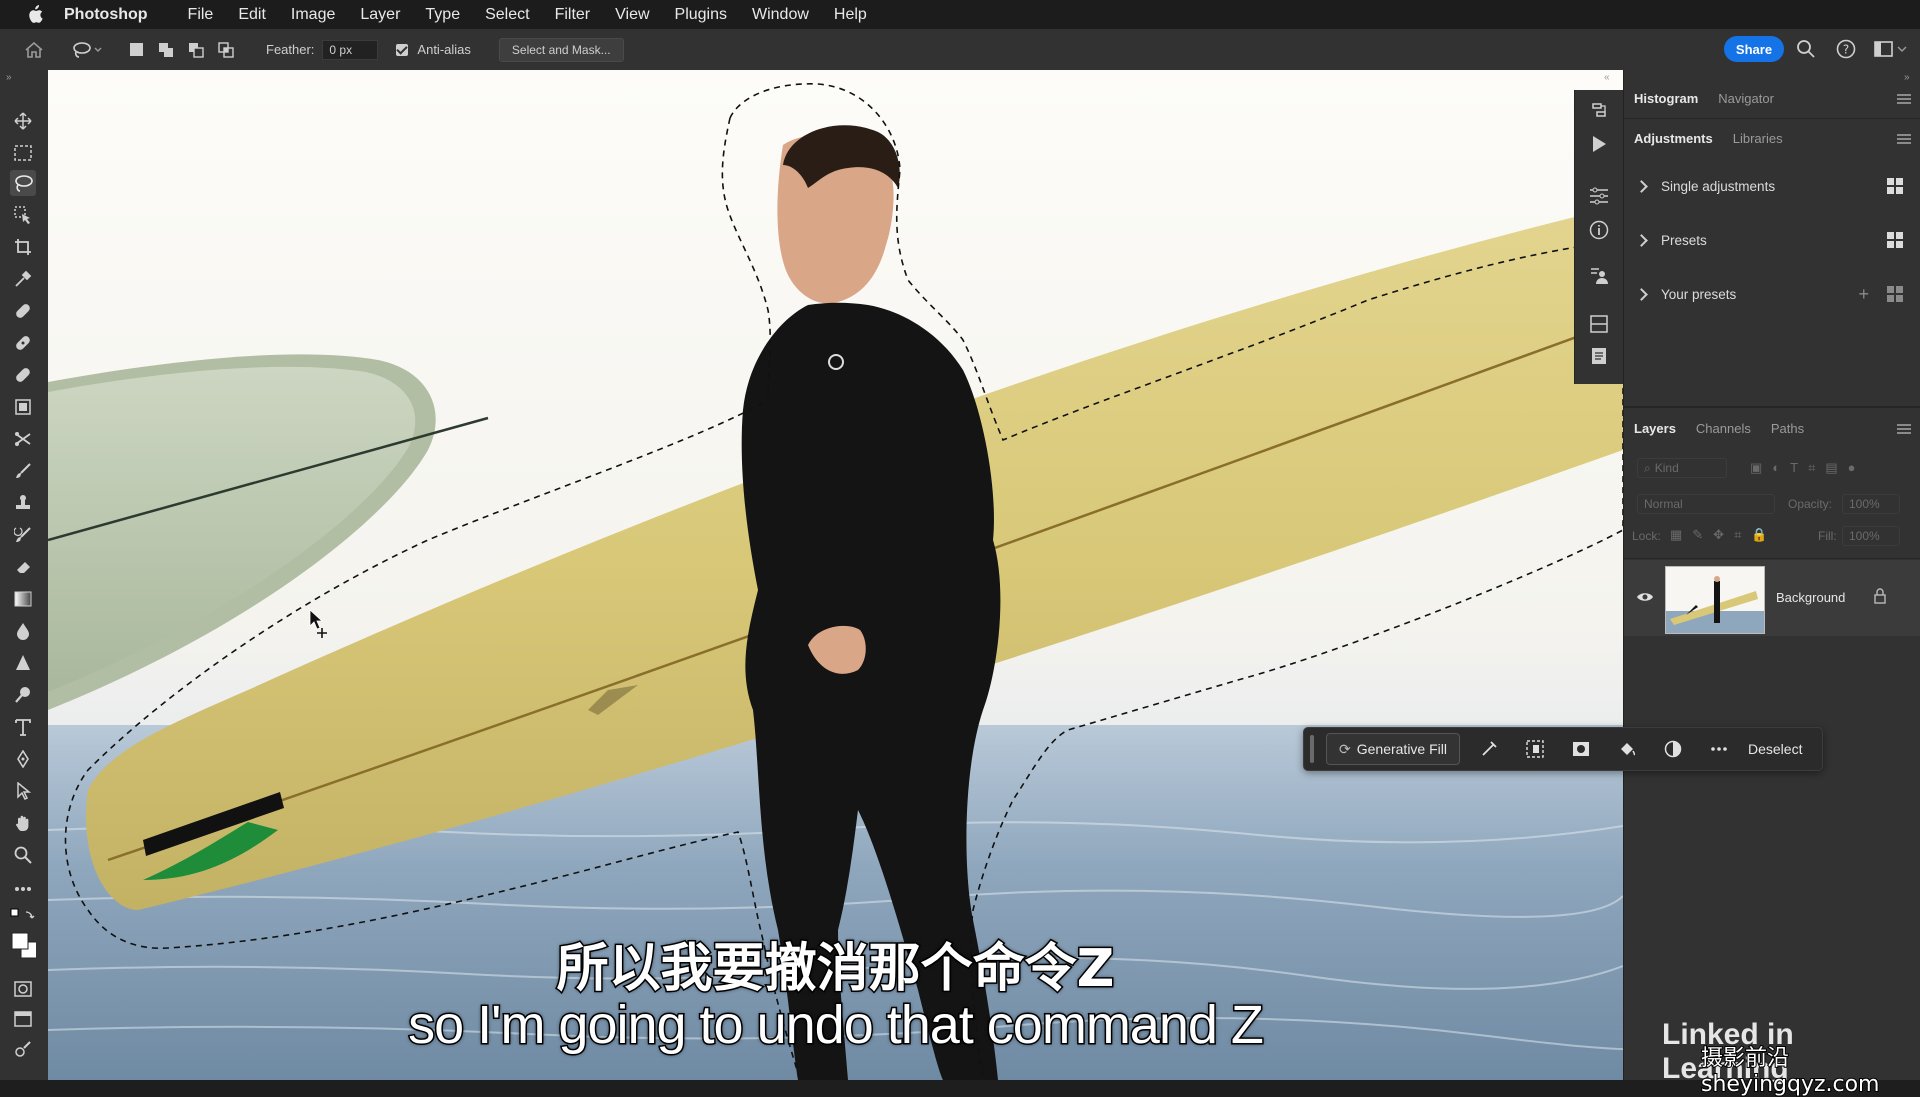  I want to click on search-icon, so click(1806, 51).